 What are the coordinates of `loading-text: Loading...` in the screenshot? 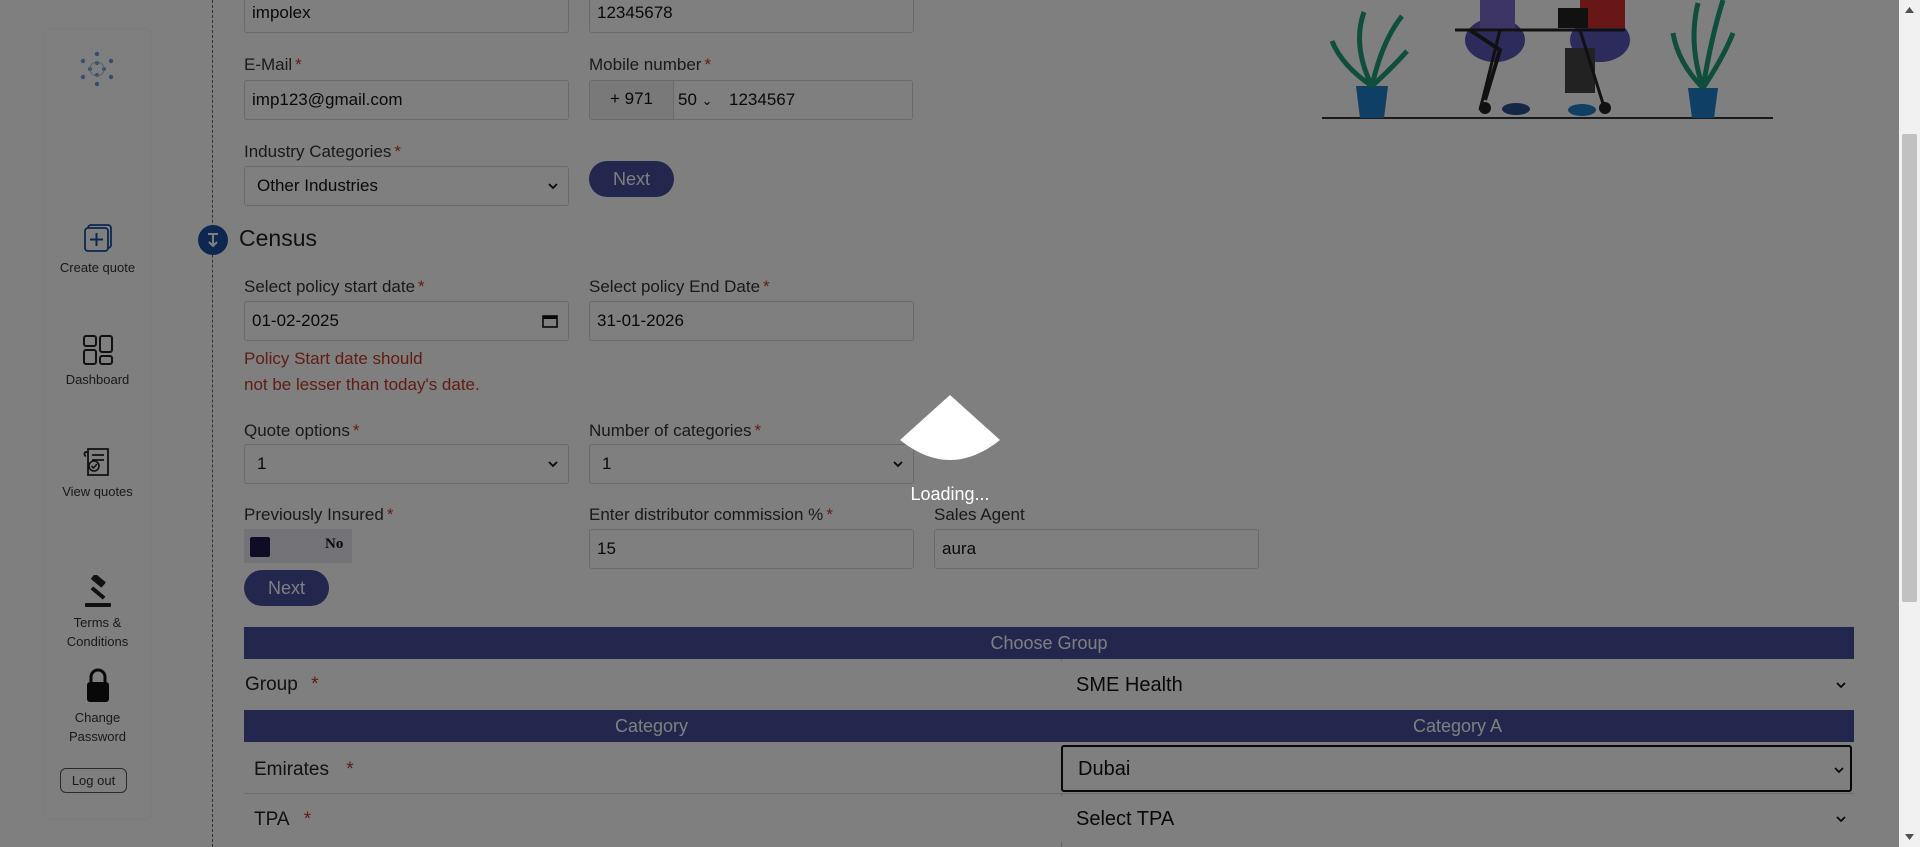 It's located at (950, 494).